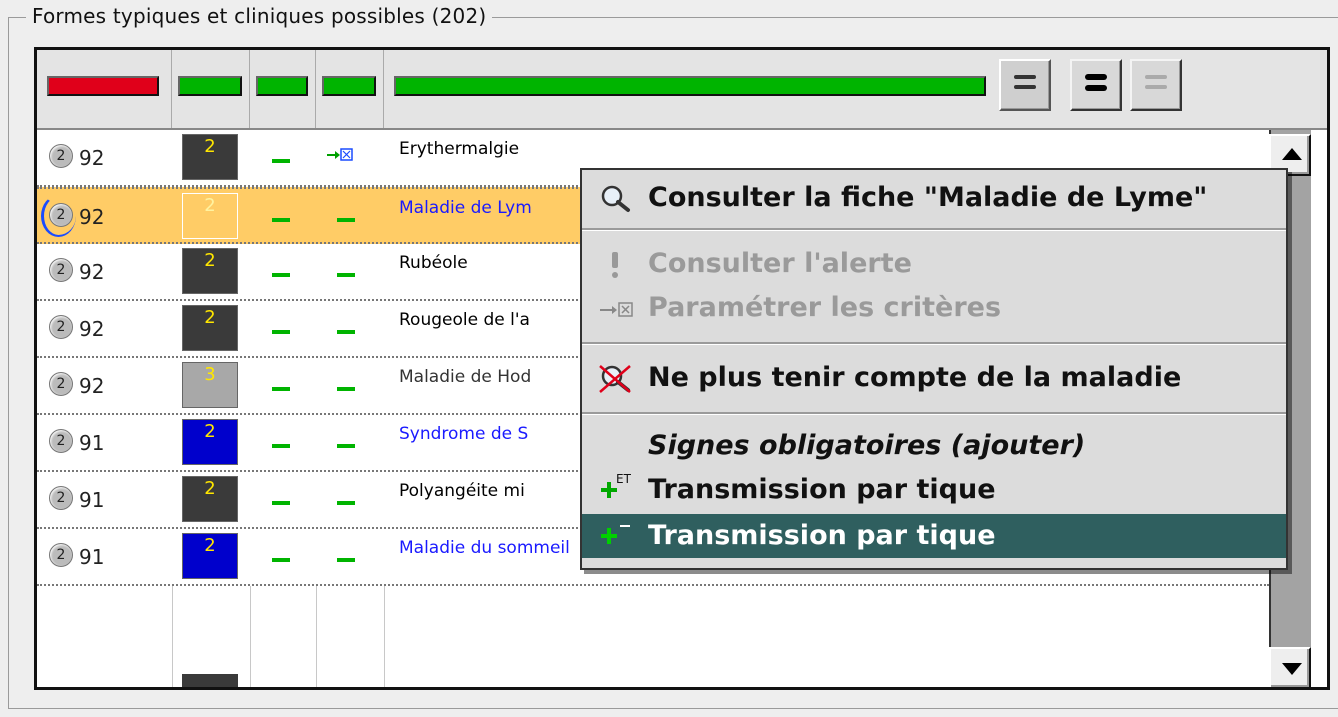 The height and width of the screenshot is (717, 1338). I want to click on scroll-down-button, so click(1290, 667).